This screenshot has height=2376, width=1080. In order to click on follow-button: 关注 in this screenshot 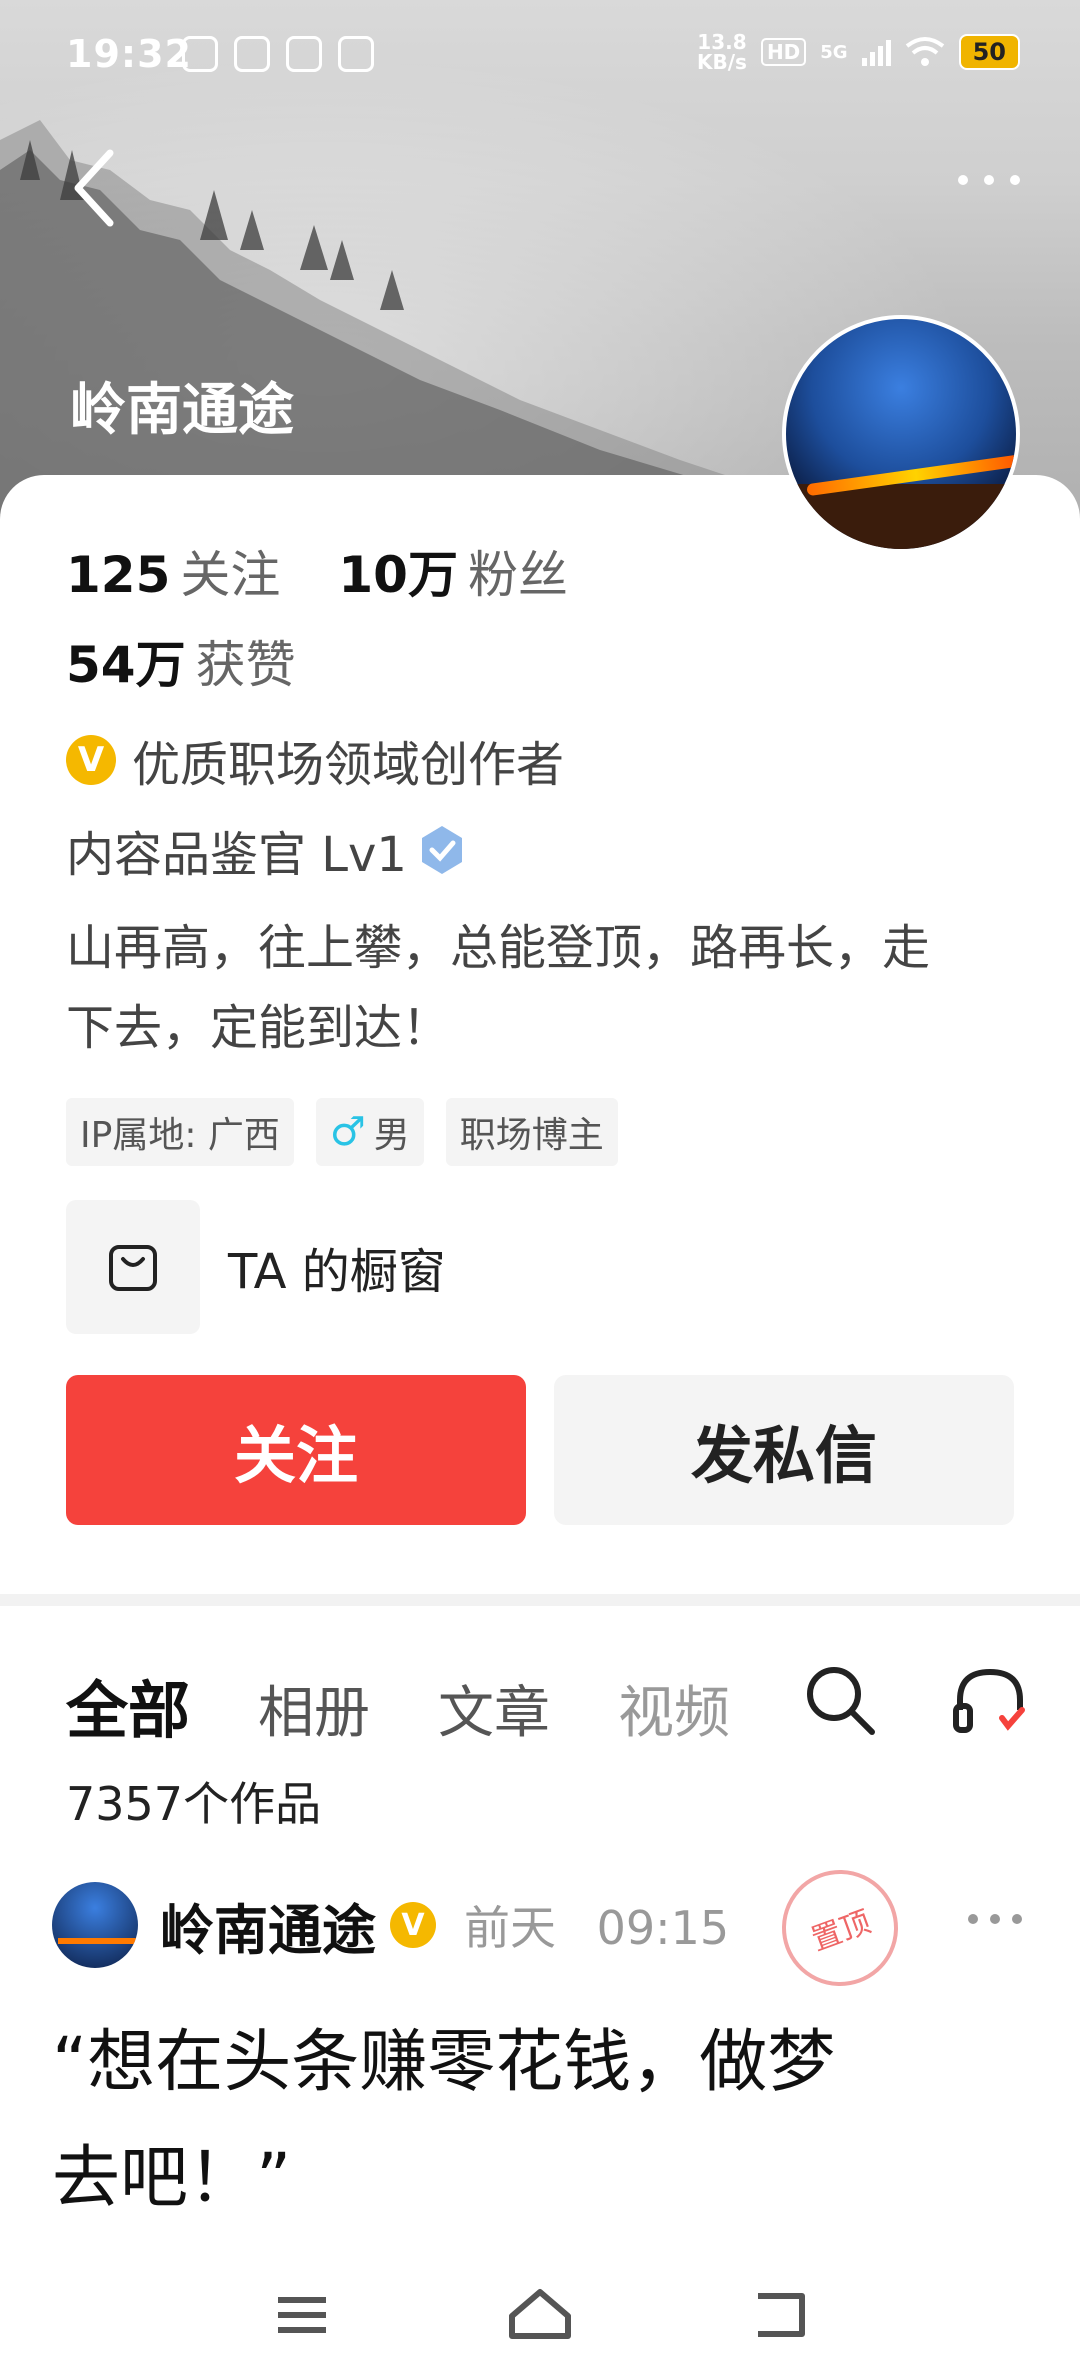, I will do `click(296, 1450)`.